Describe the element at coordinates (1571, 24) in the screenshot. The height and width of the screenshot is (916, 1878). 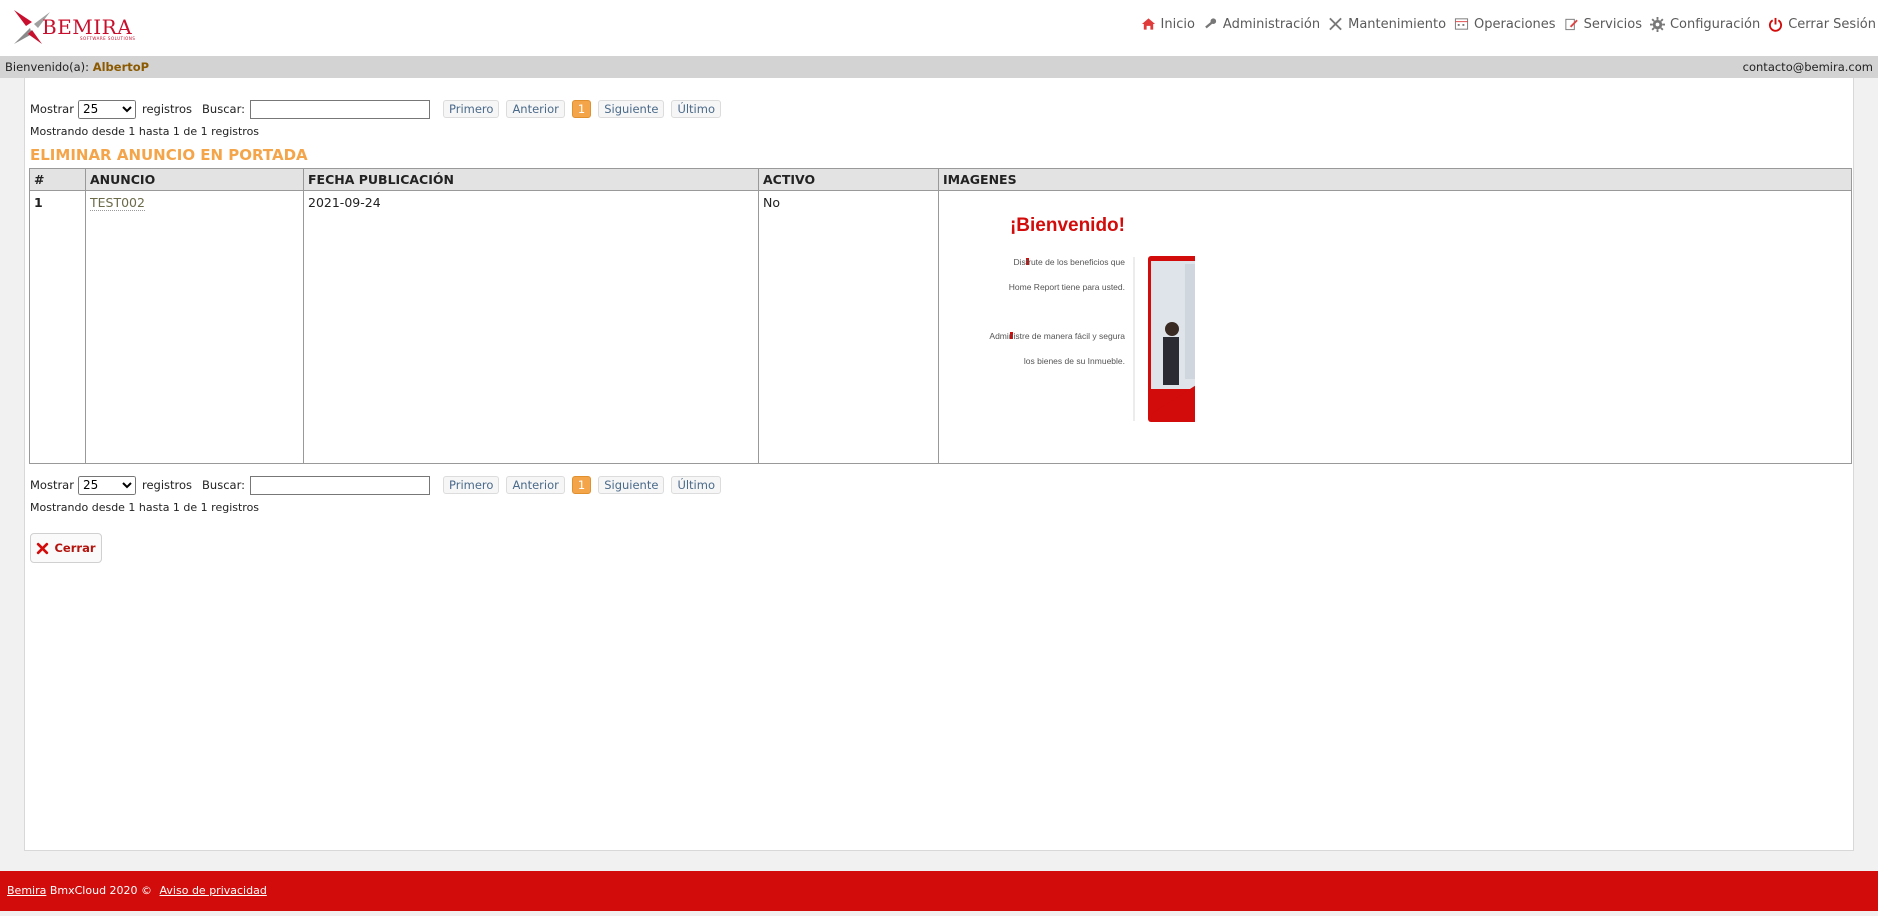
I see `edit-icon` at that location.